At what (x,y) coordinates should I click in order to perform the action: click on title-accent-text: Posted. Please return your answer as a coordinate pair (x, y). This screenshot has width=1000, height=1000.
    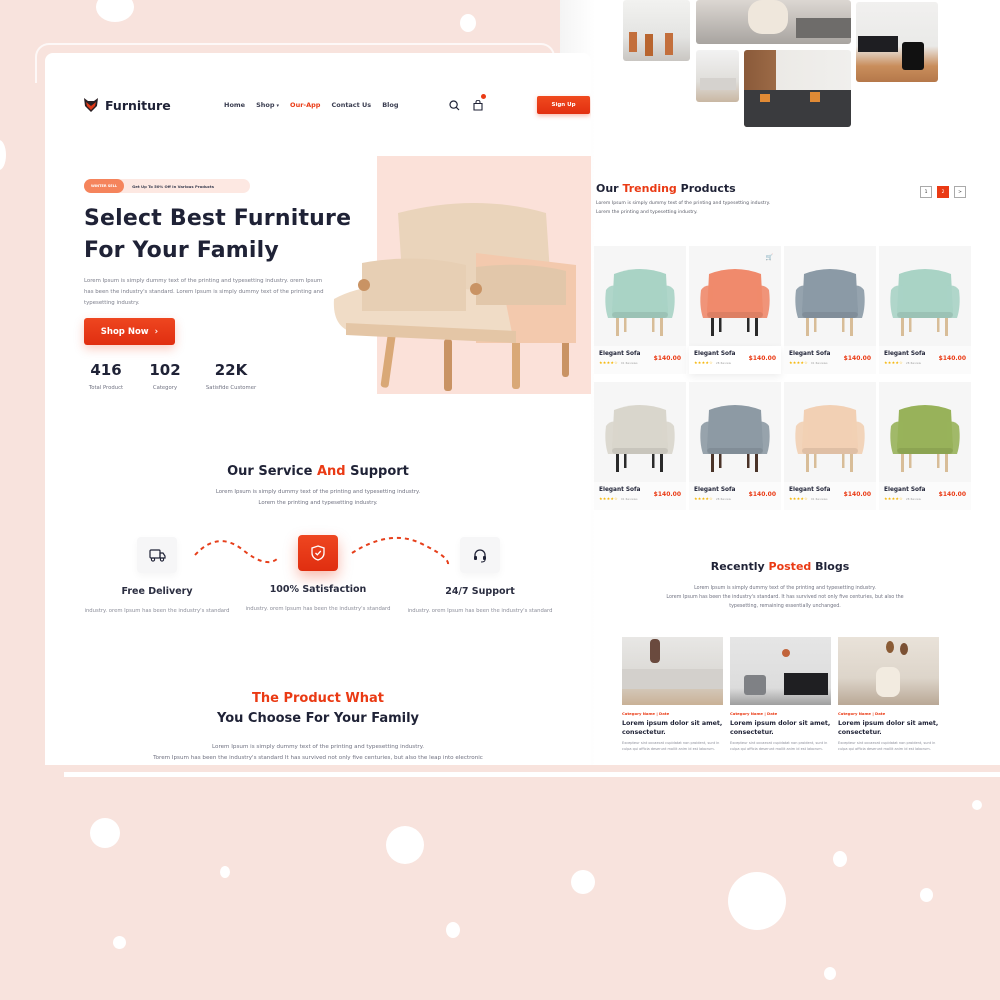
    Looking at the image, I should click on (790, 566).